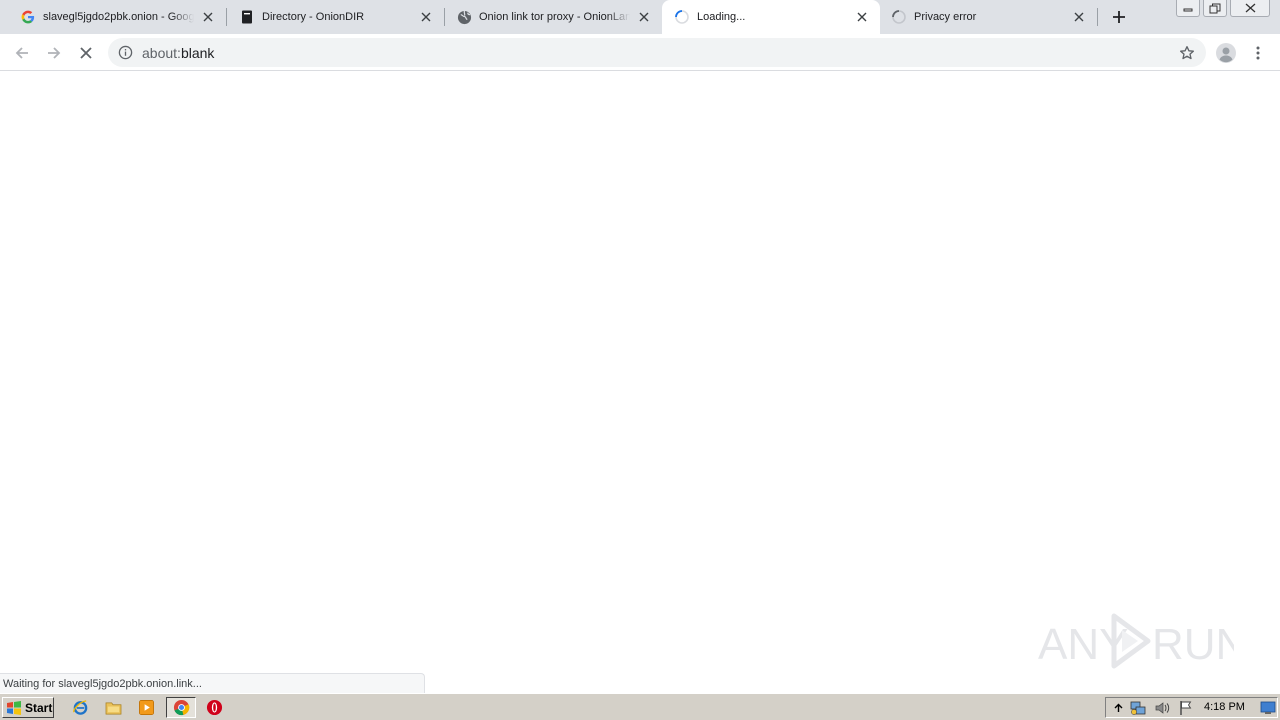 The height and width of the screenshot is (720, 1280). I want to click on minimize-button, so click(1188, 8).